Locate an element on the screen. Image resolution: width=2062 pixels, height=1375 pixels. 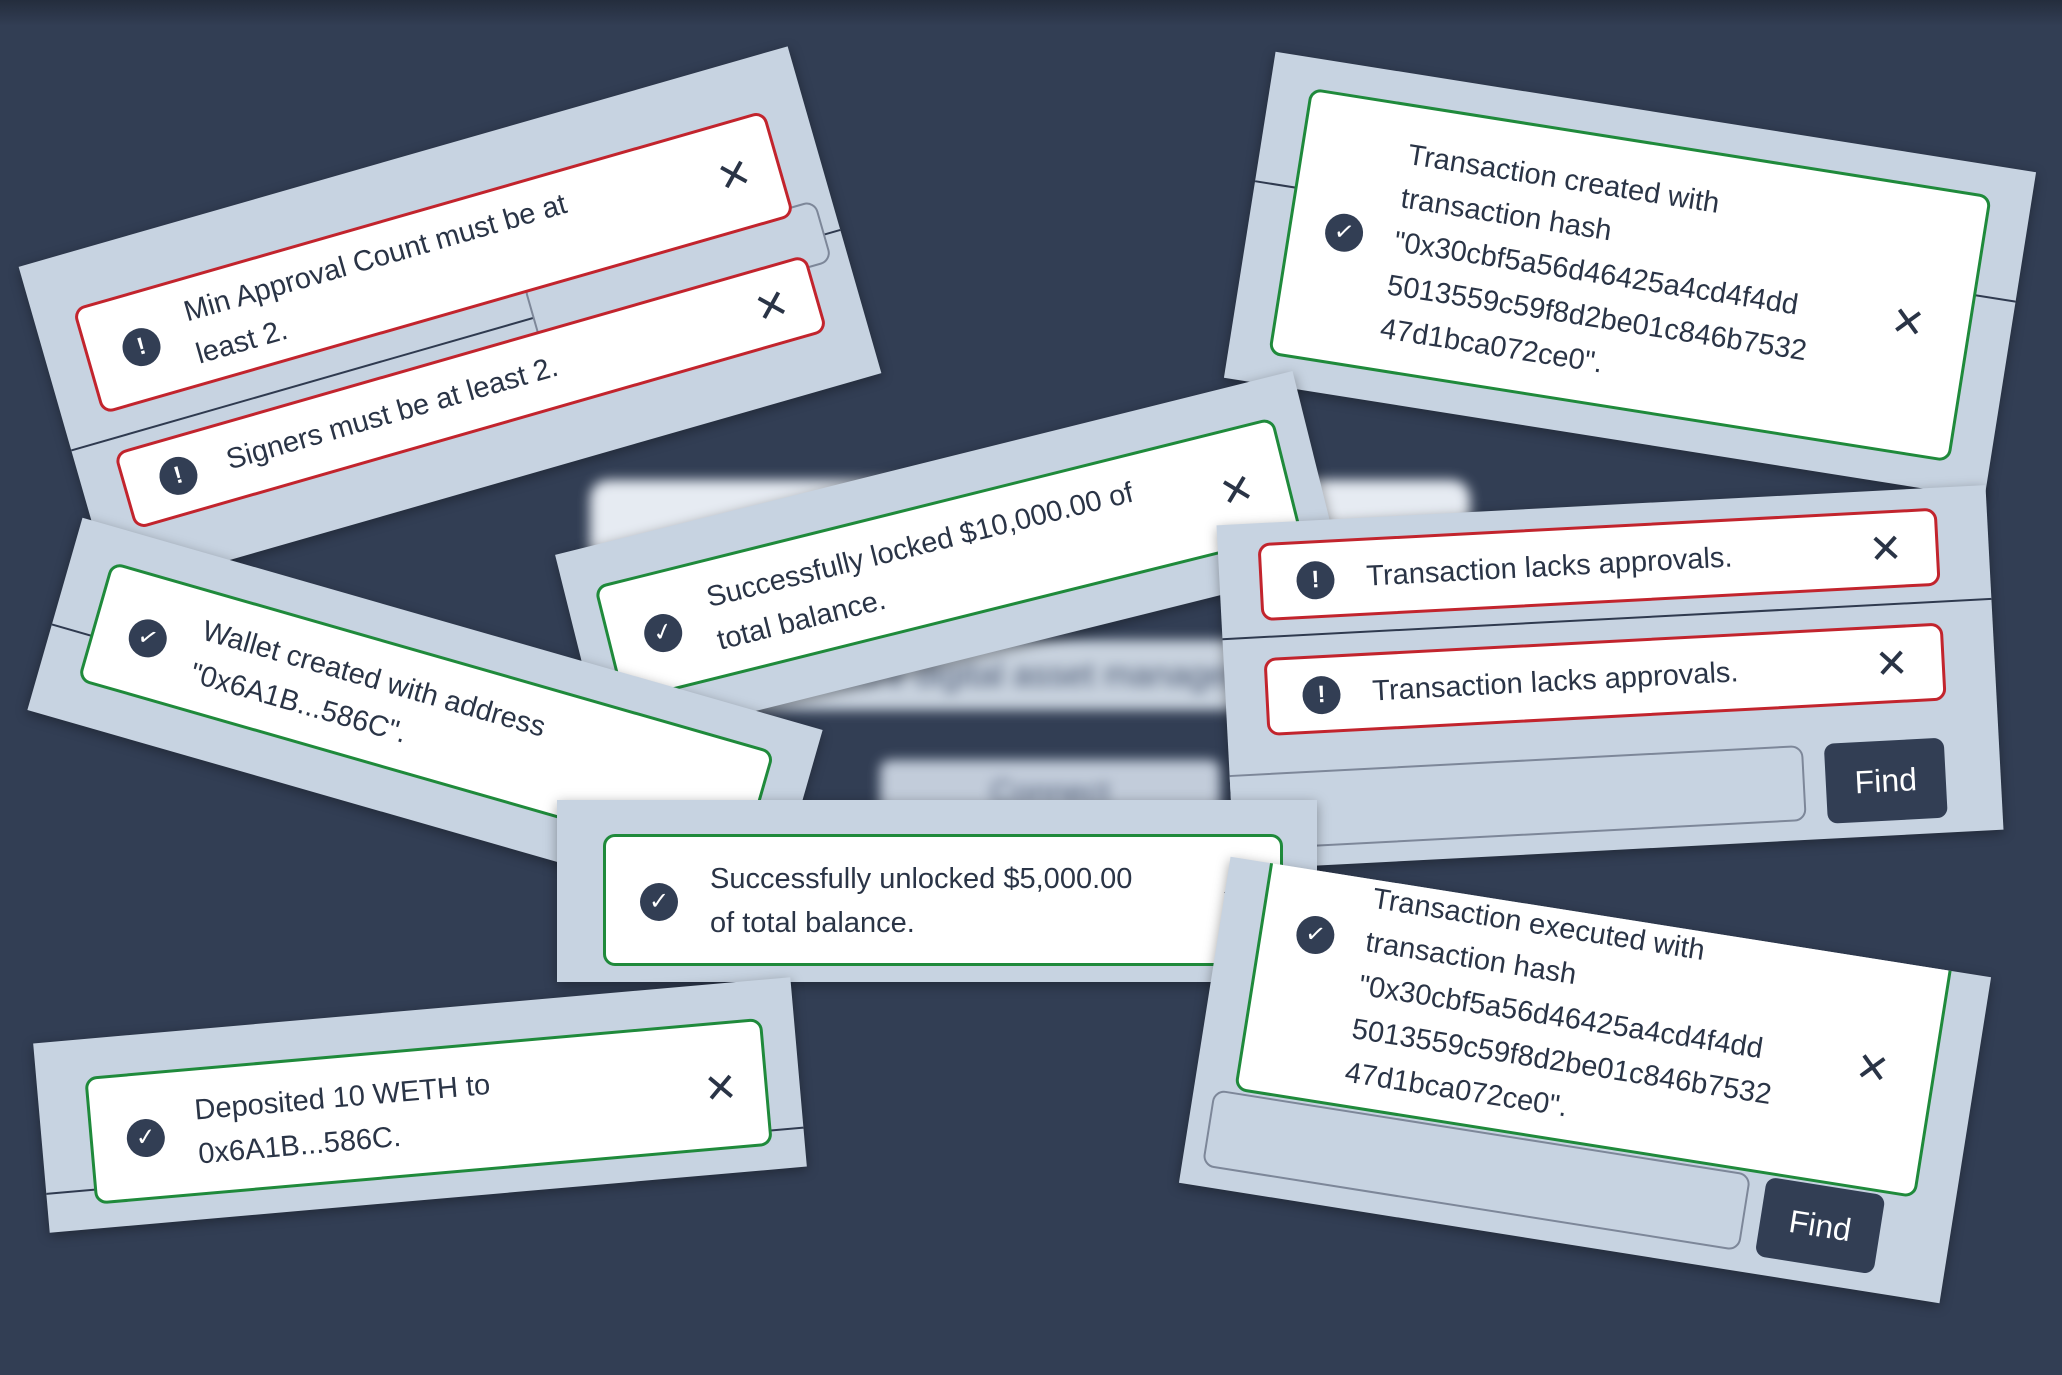
toast-lacks-approvals-2: ! Transaction lacks approvals. ✕ is located at coordinates (1605, 679).